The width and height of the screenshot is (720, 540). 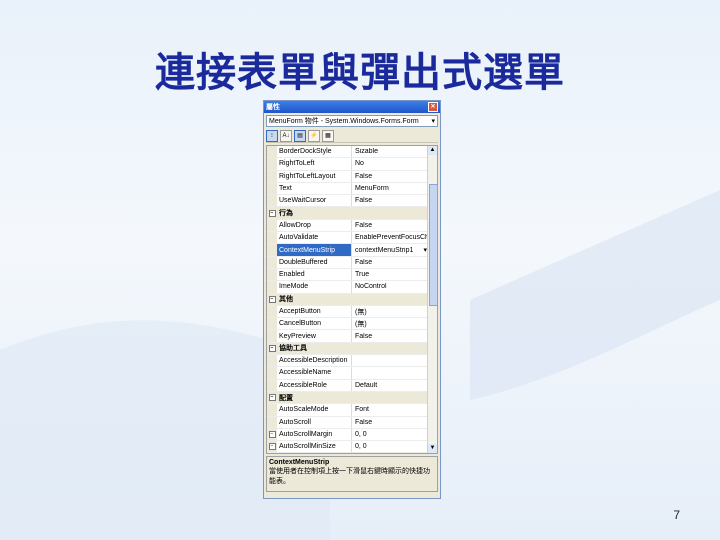 I want to click on category-row: − 協助工具, so click(x=352, y=349).